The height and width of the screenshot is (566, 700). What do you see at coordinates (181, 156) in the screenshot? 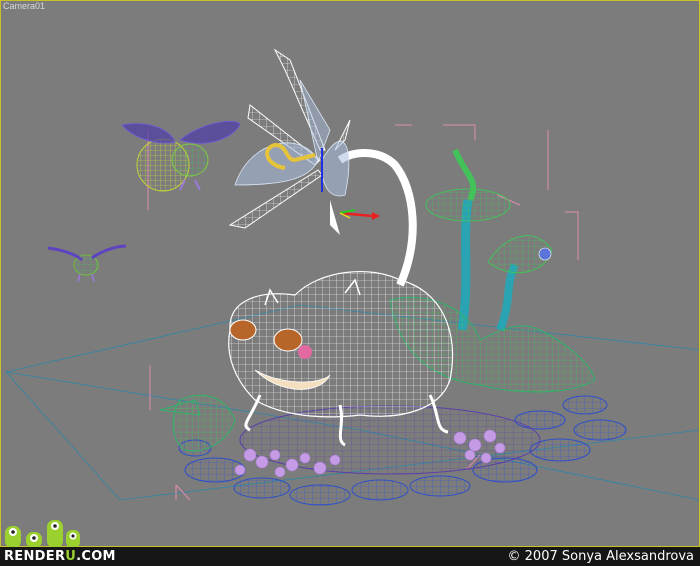
I see `bee-large` at bounding box center [181, 156].